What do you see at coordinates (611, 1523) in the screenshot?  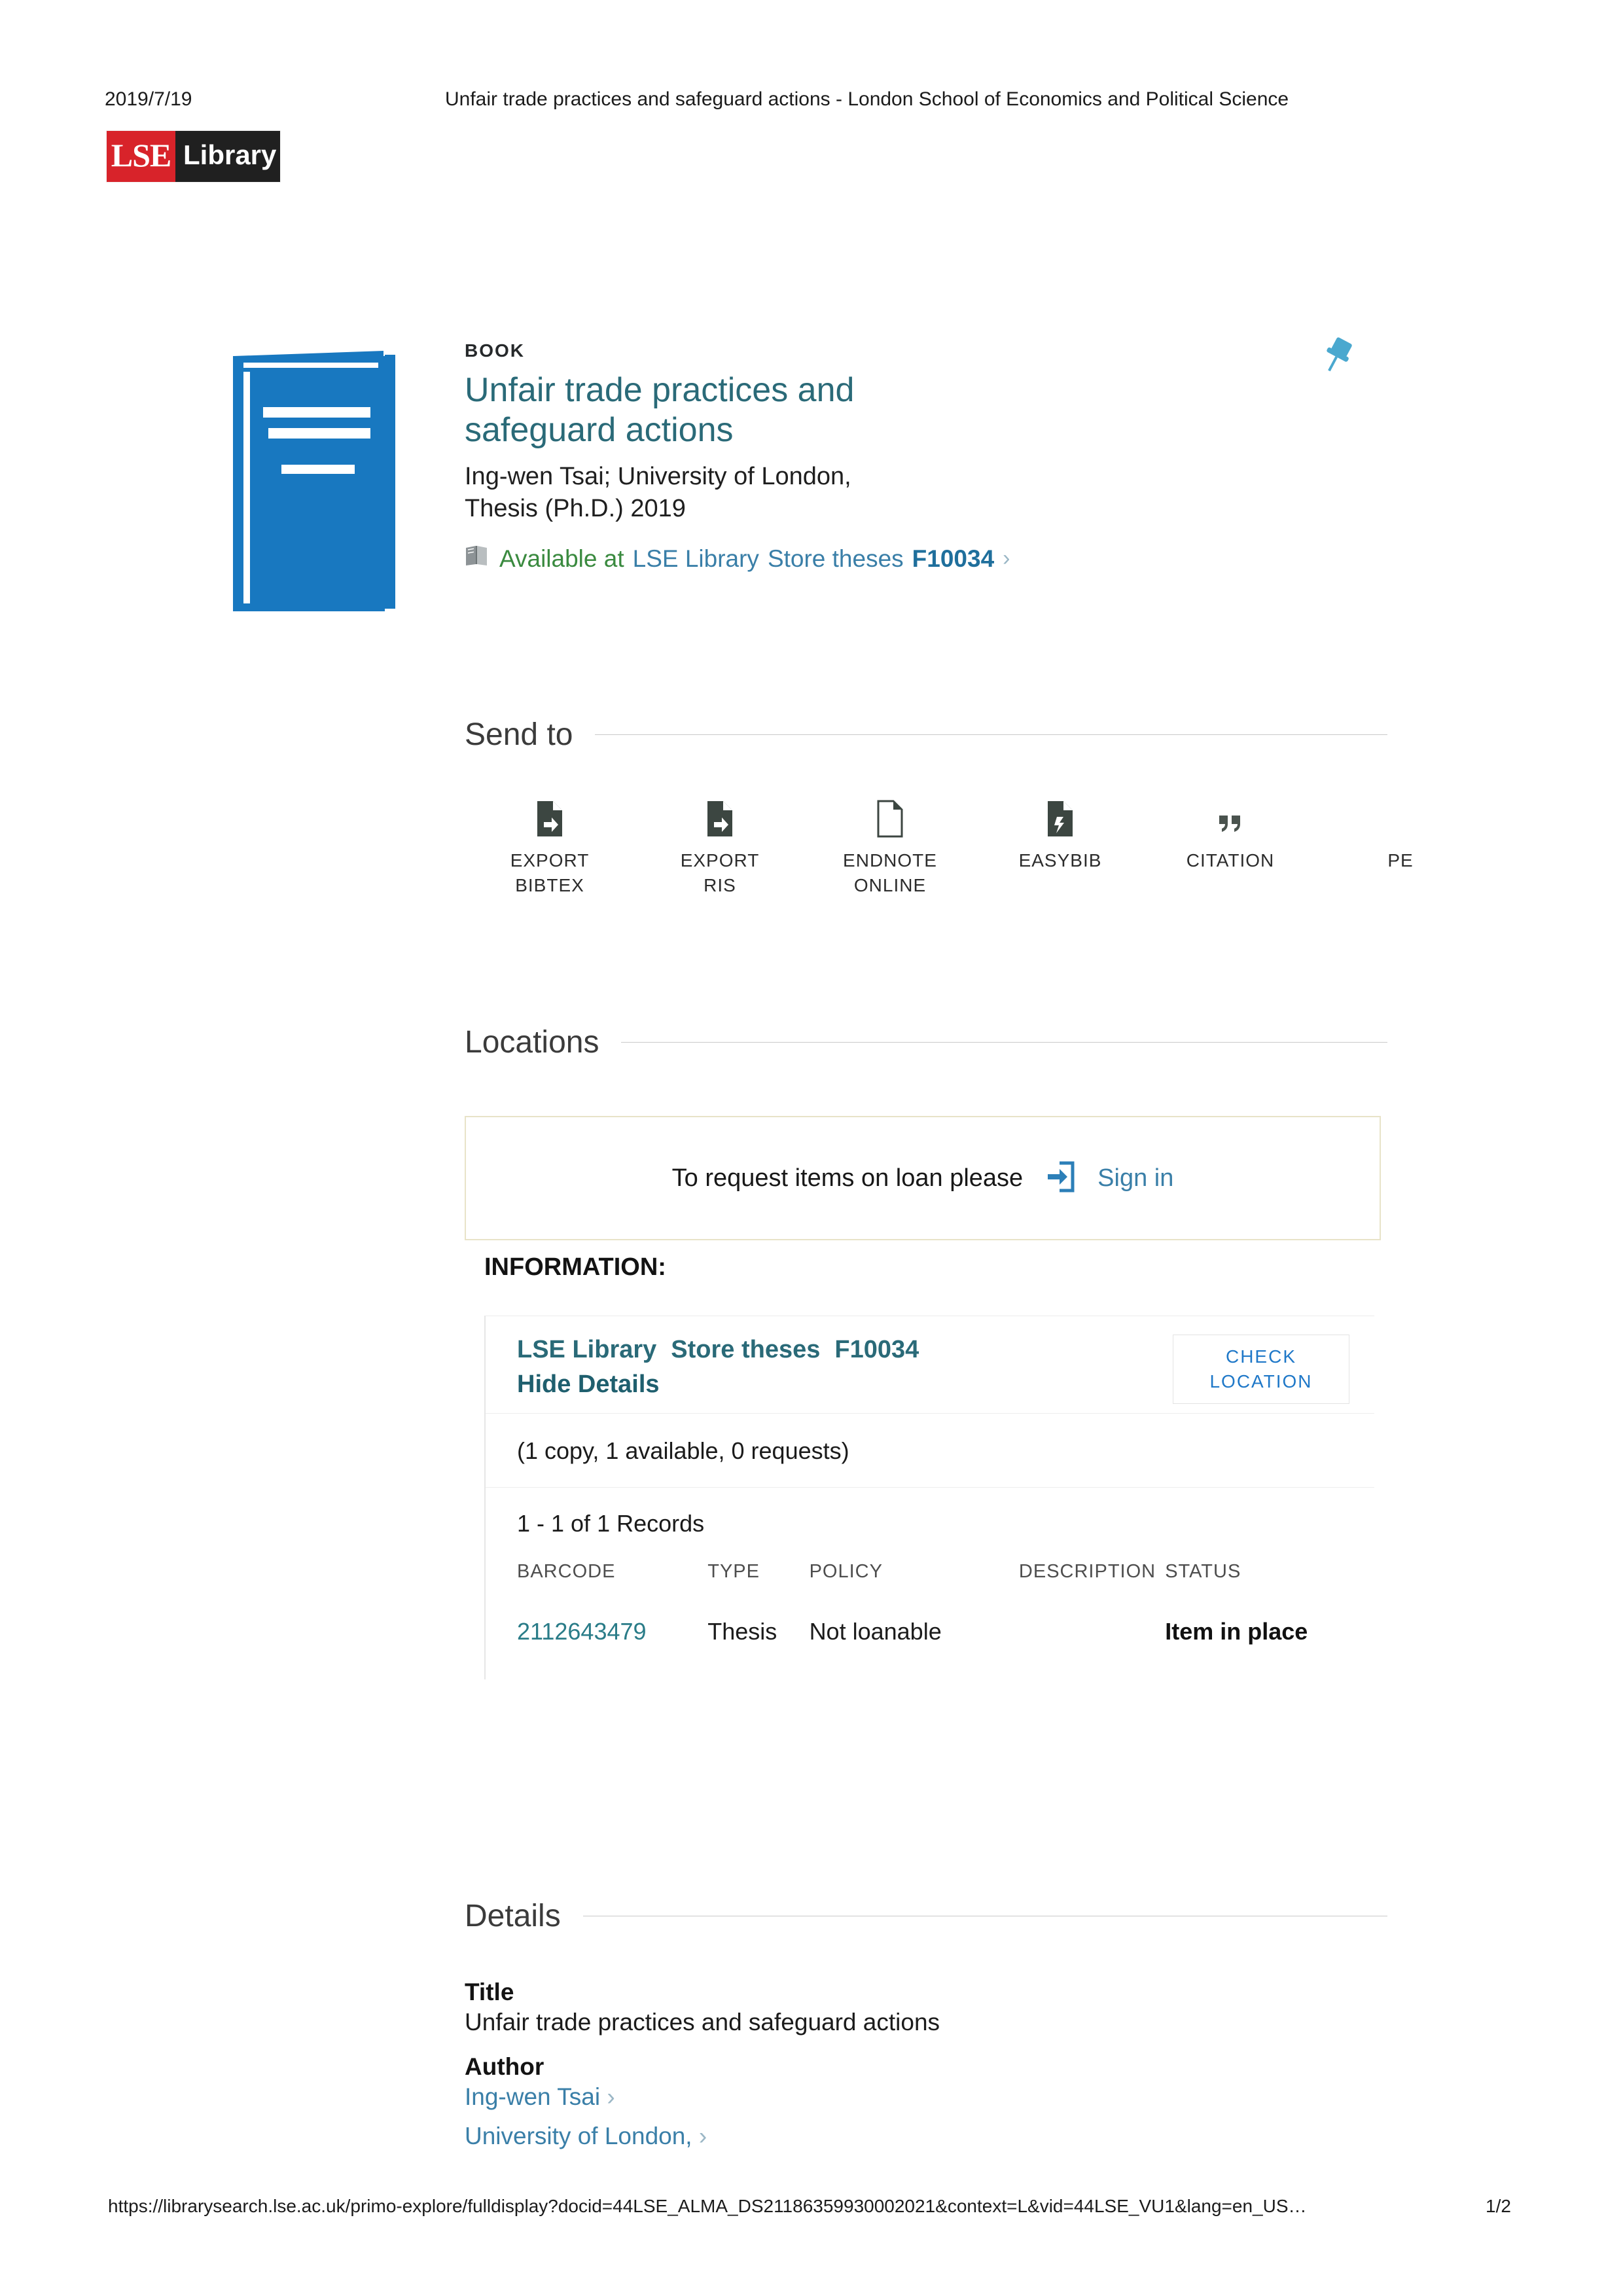 I see `records-count: 1 - 1 of 1 Records` at bounding box center [611, 1523].